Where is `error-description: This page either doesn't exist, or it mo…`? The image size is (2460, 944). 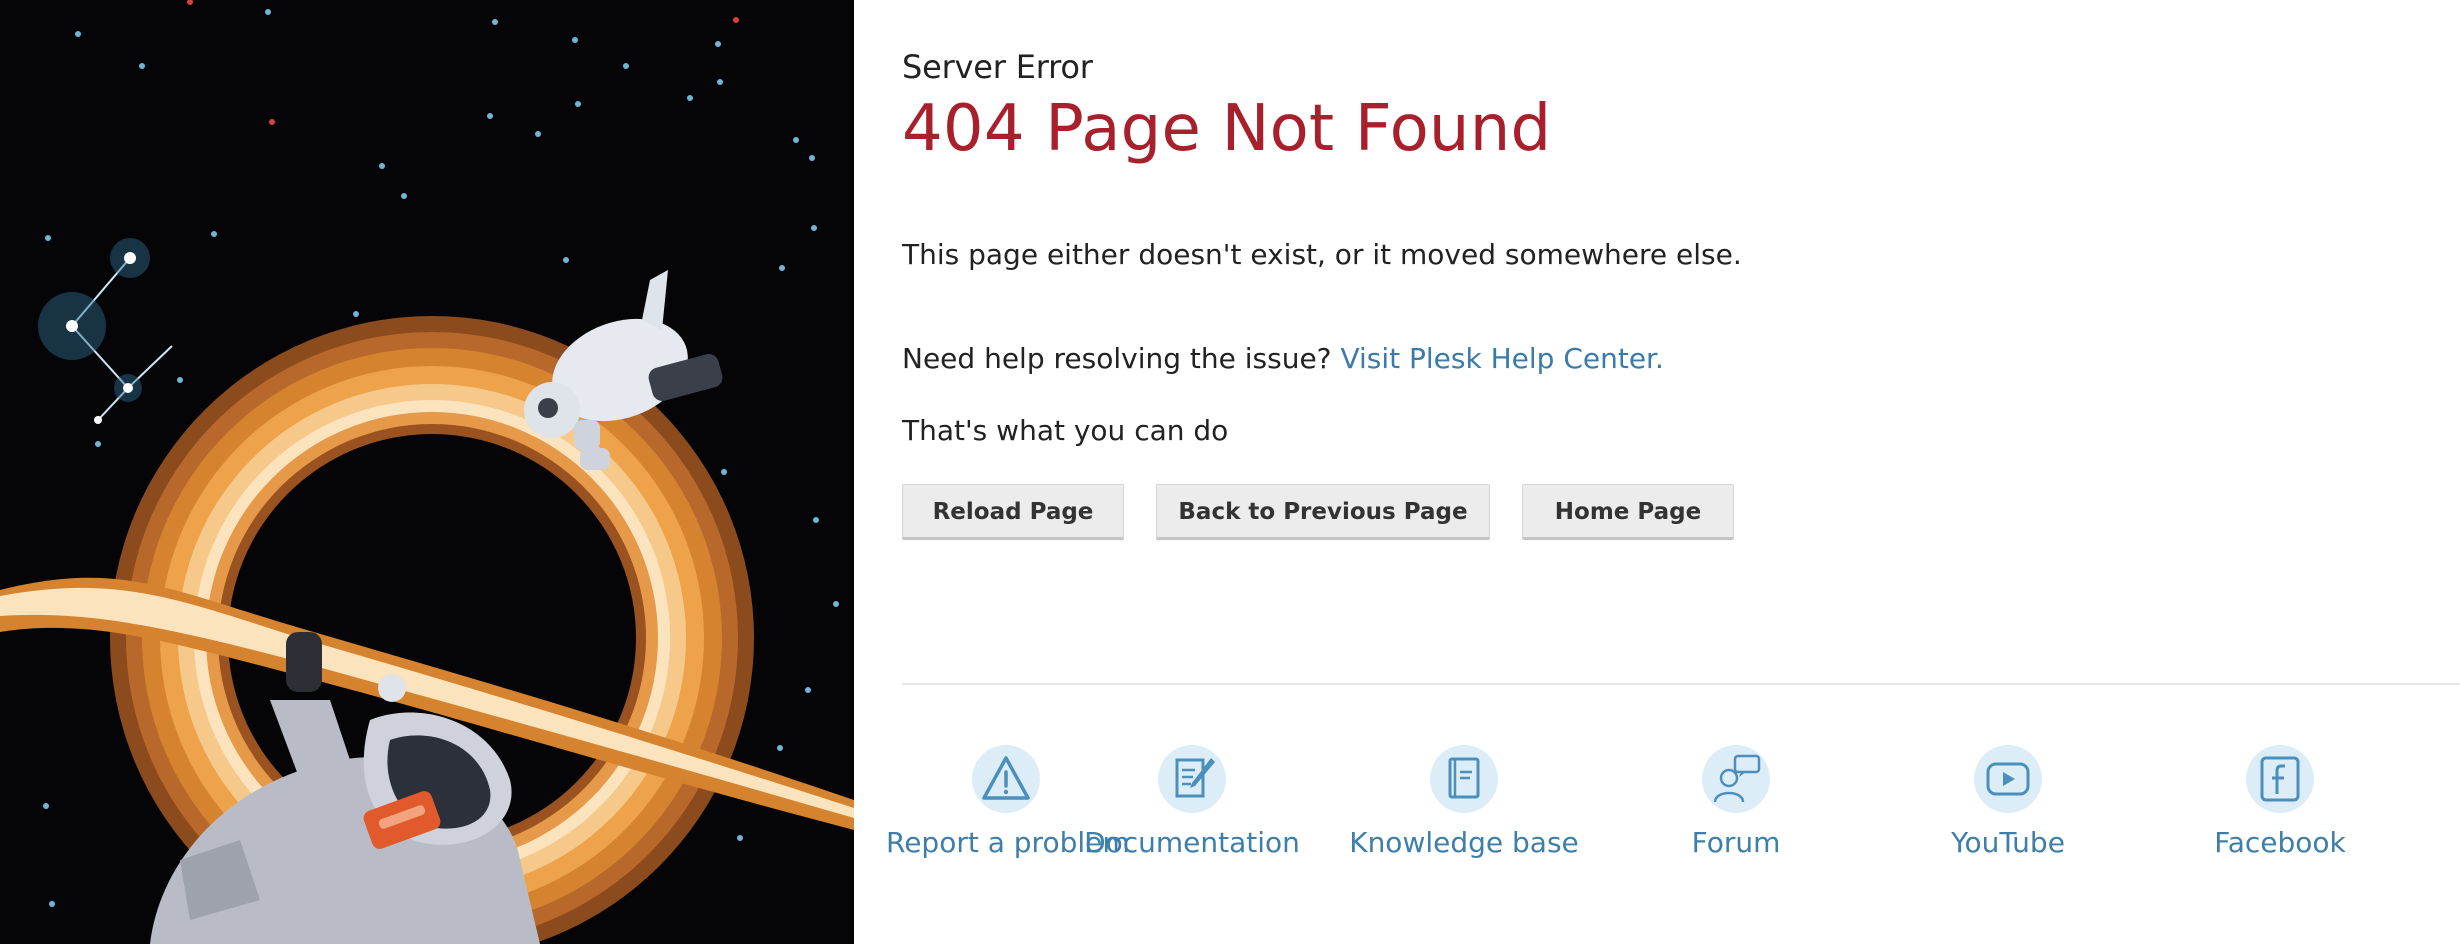
error-description: This page either doesn't exist, or it mo… is located at coordinates (1322, 254).